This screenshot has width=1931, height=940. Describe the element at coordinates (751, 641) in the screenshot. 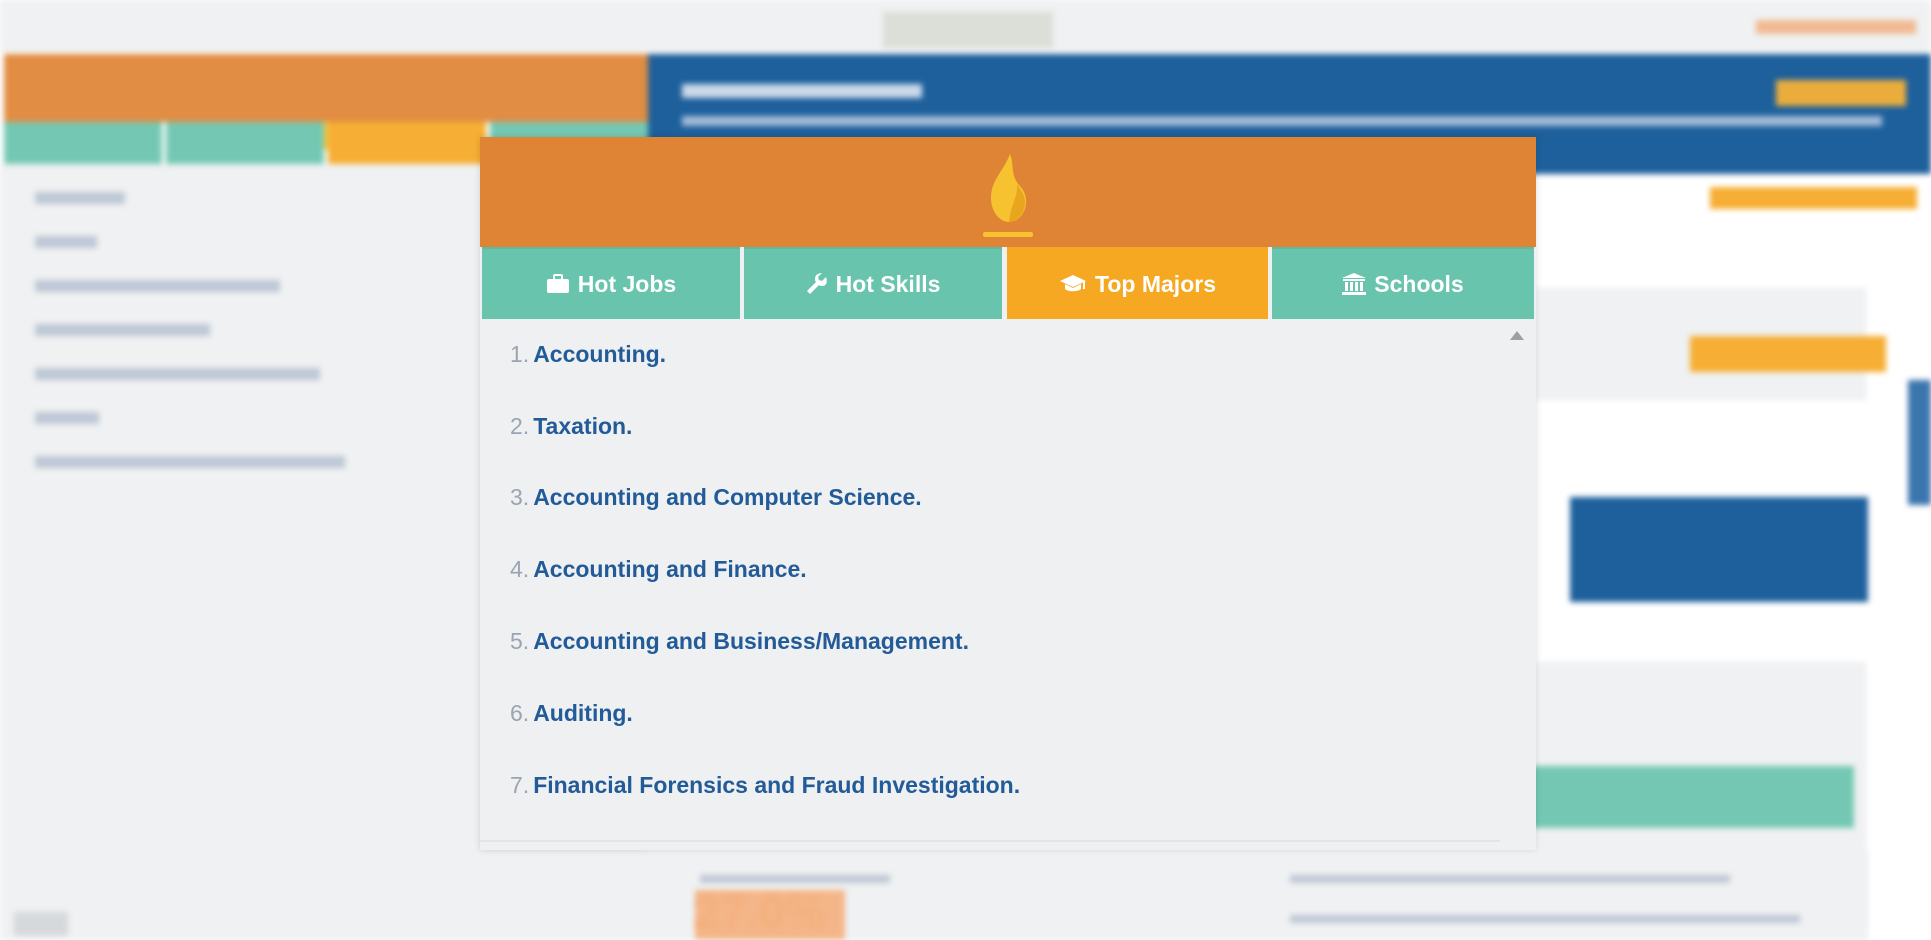

I see `major-link: Accounting and Business/Management.` at that location.